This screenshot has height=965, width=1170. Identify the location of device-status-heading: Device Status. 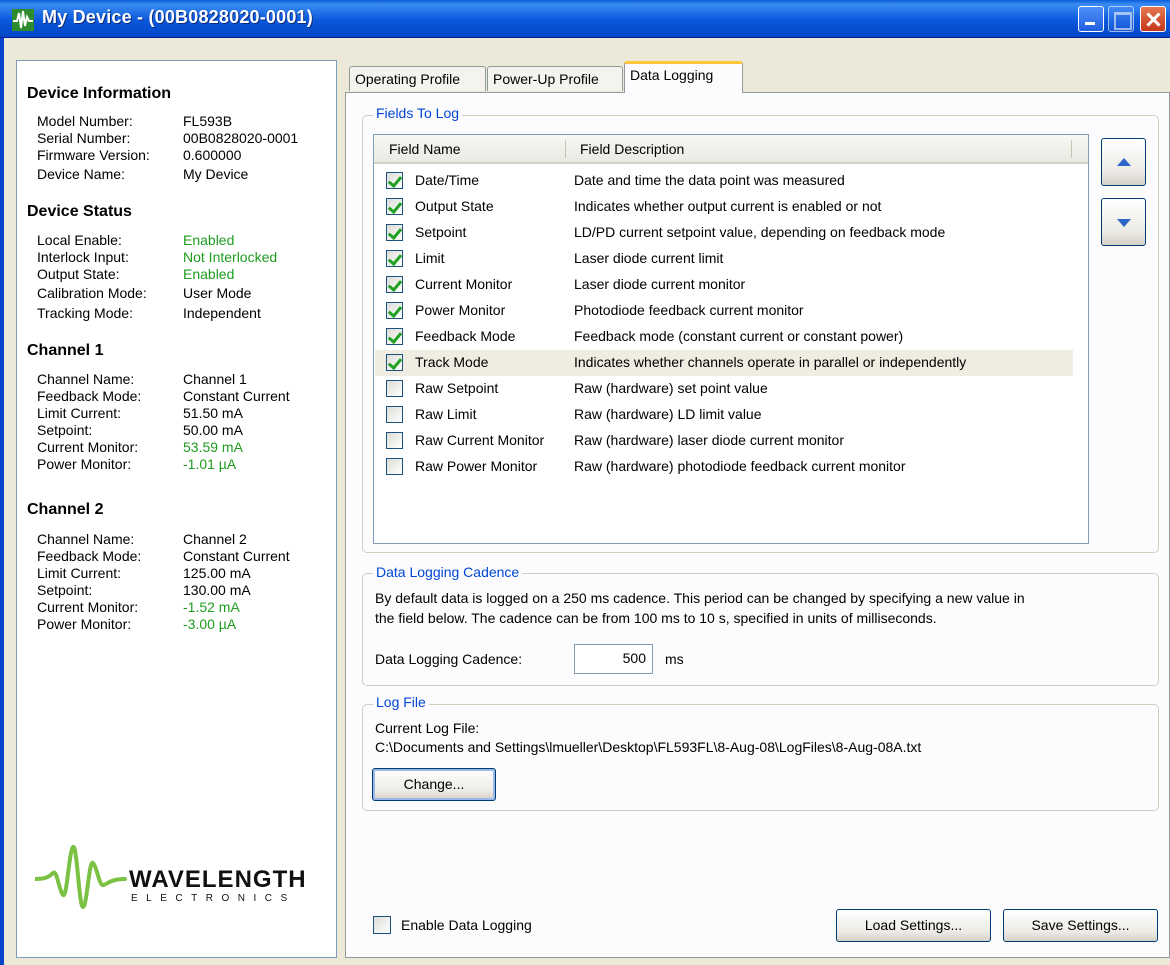
(79, 211).